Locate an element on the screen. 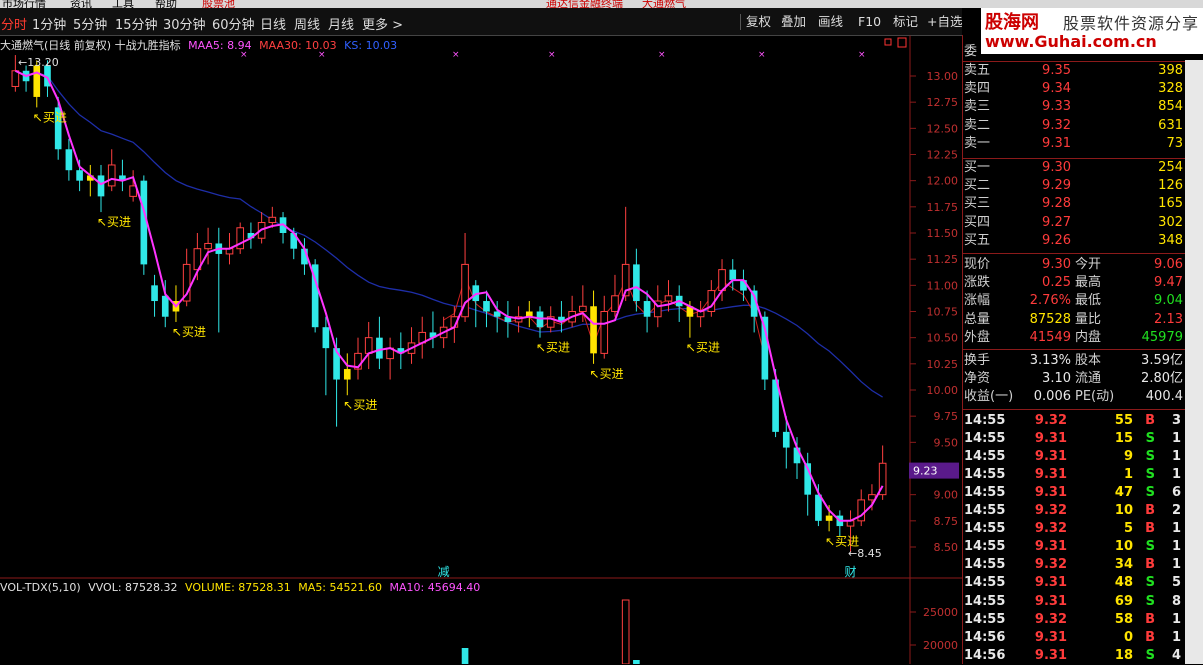  ask-price: 9.34 is located at coordinates (1056, 89).